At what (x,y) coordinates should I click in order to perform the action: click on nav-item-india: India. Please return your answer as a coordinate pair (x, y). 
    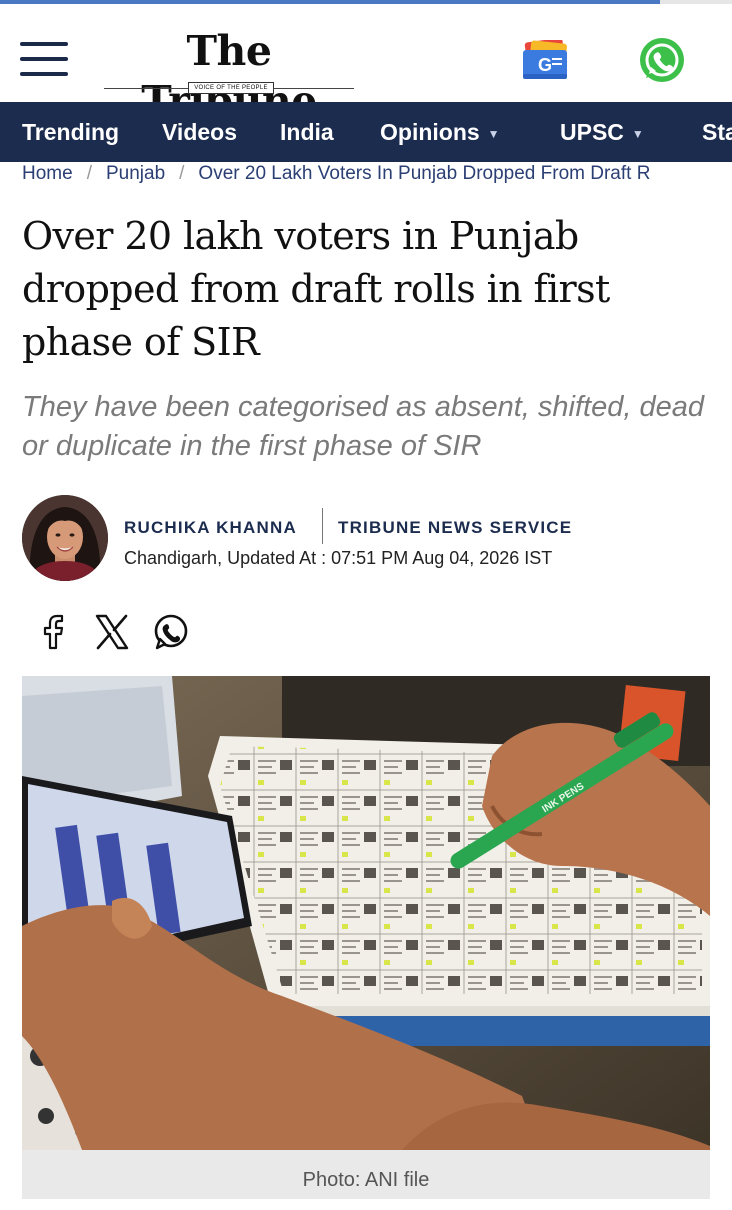
    Looking at the image, I should click on (307, 132).